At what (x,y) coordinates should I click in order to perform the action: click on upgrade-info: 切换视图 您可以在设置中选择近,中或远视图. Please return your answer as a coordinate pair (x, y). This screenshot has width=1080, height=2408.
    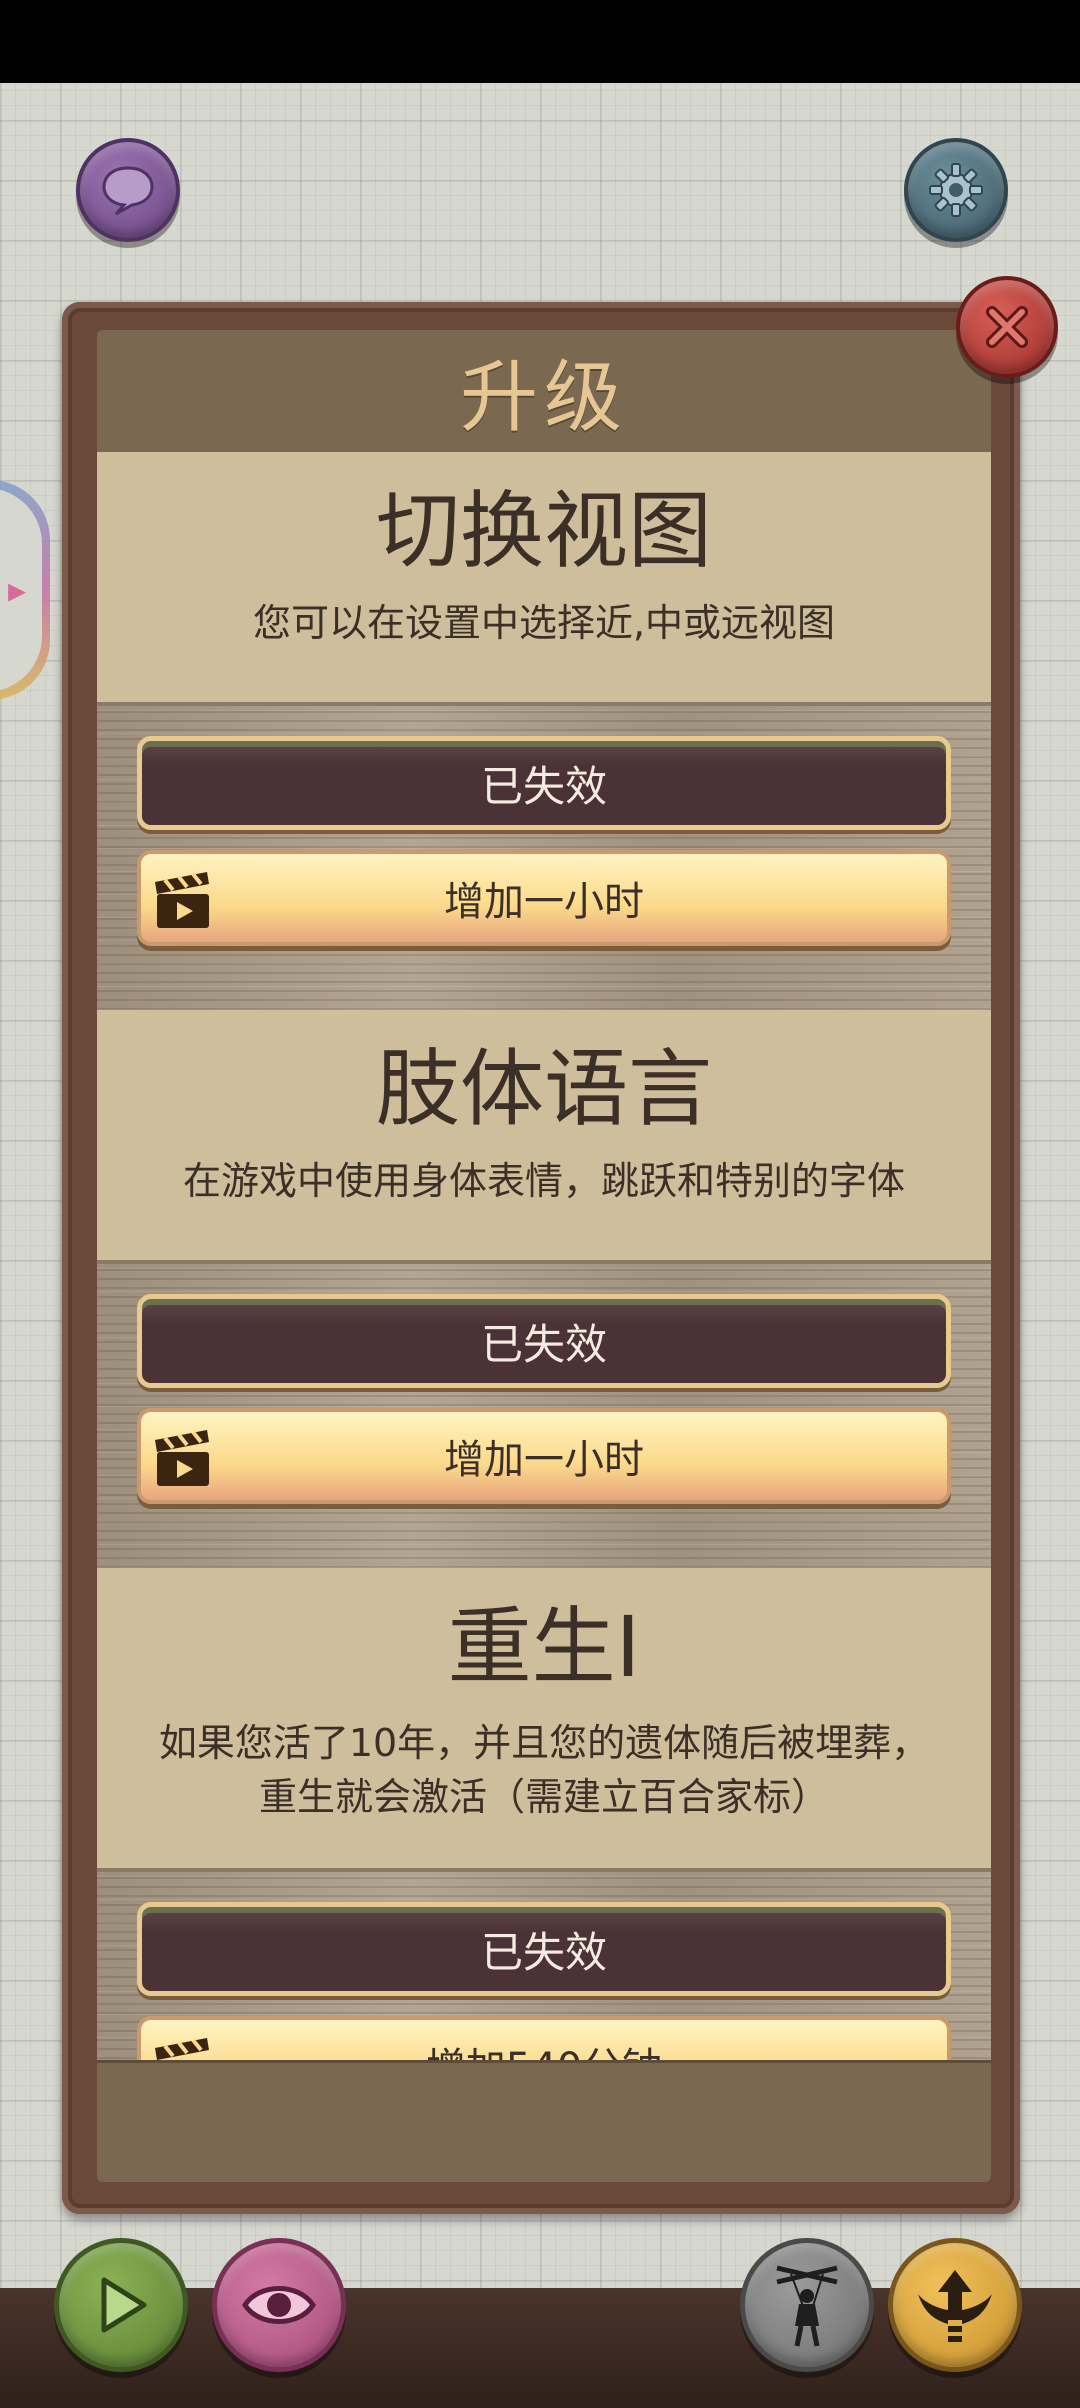
    Looking at the image, I should click on (544, 577).